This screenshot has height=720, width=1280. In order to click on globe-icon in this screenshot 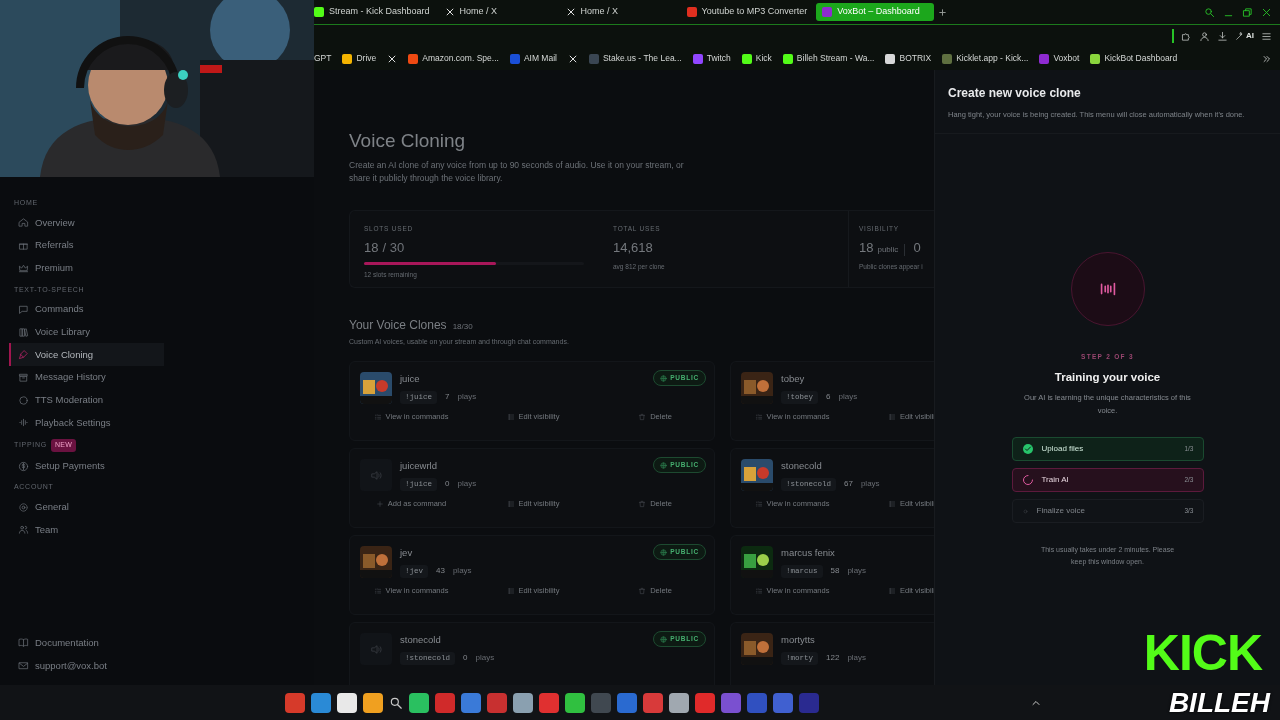, I will do `click(664, 465)`.